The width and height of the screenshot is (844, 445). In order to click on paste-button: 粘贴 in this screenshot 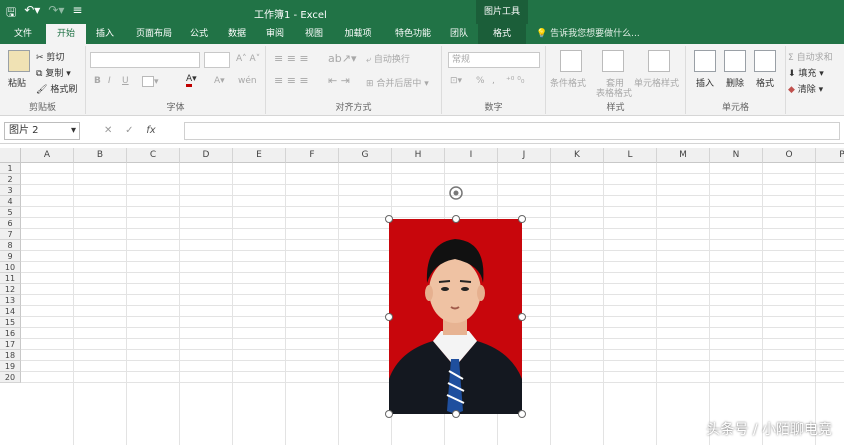, I will do `click(17, 82)`.